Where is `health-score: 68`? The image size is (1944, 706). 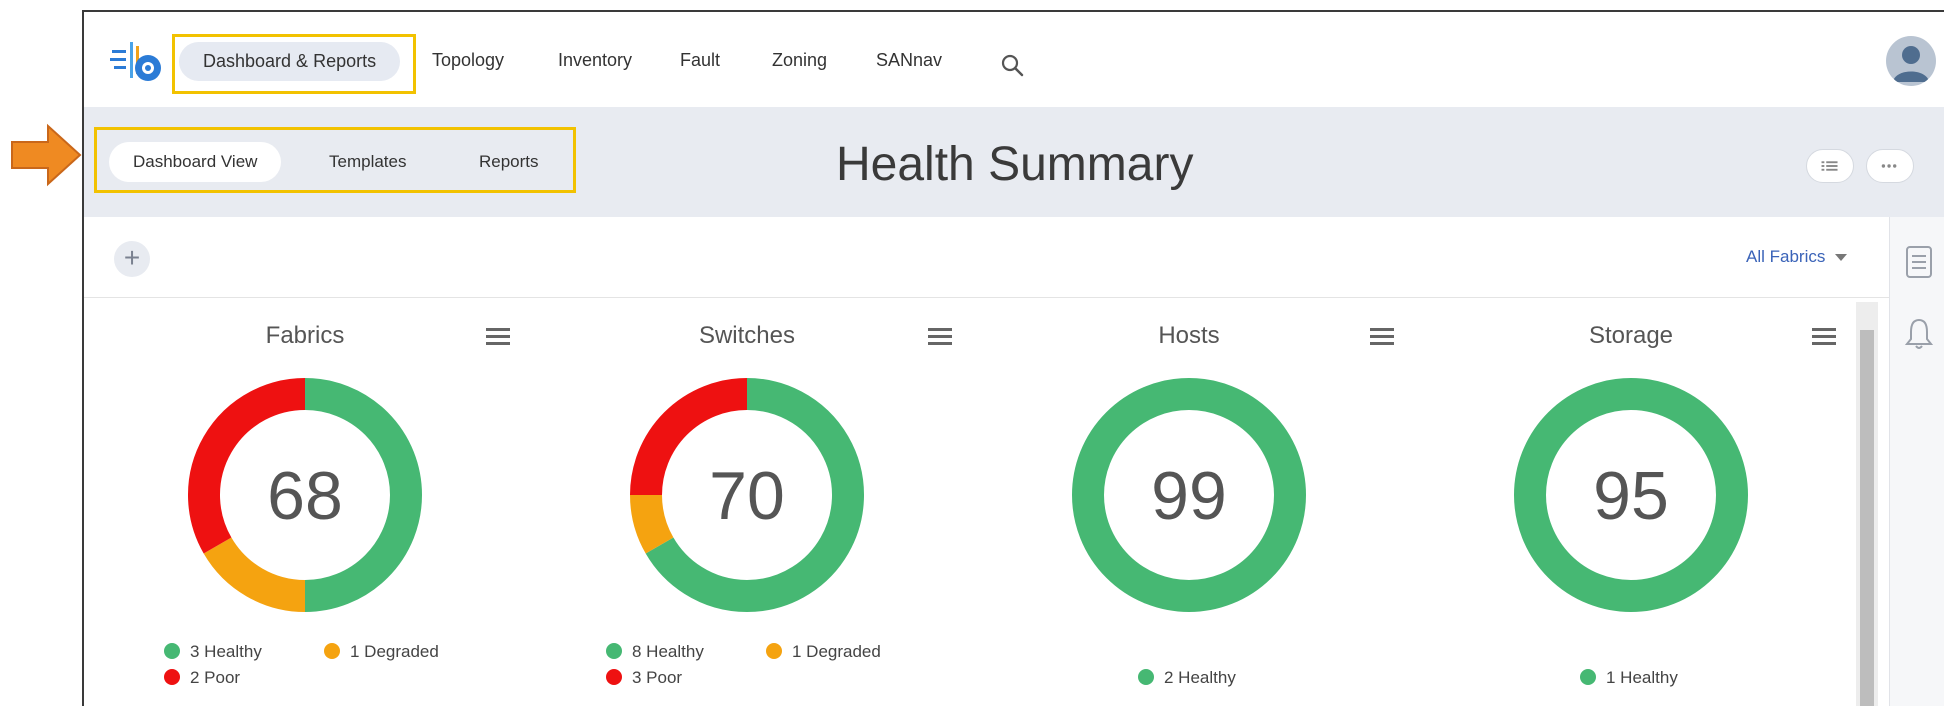 health-score: 68 is located at coordinates (305, 496).